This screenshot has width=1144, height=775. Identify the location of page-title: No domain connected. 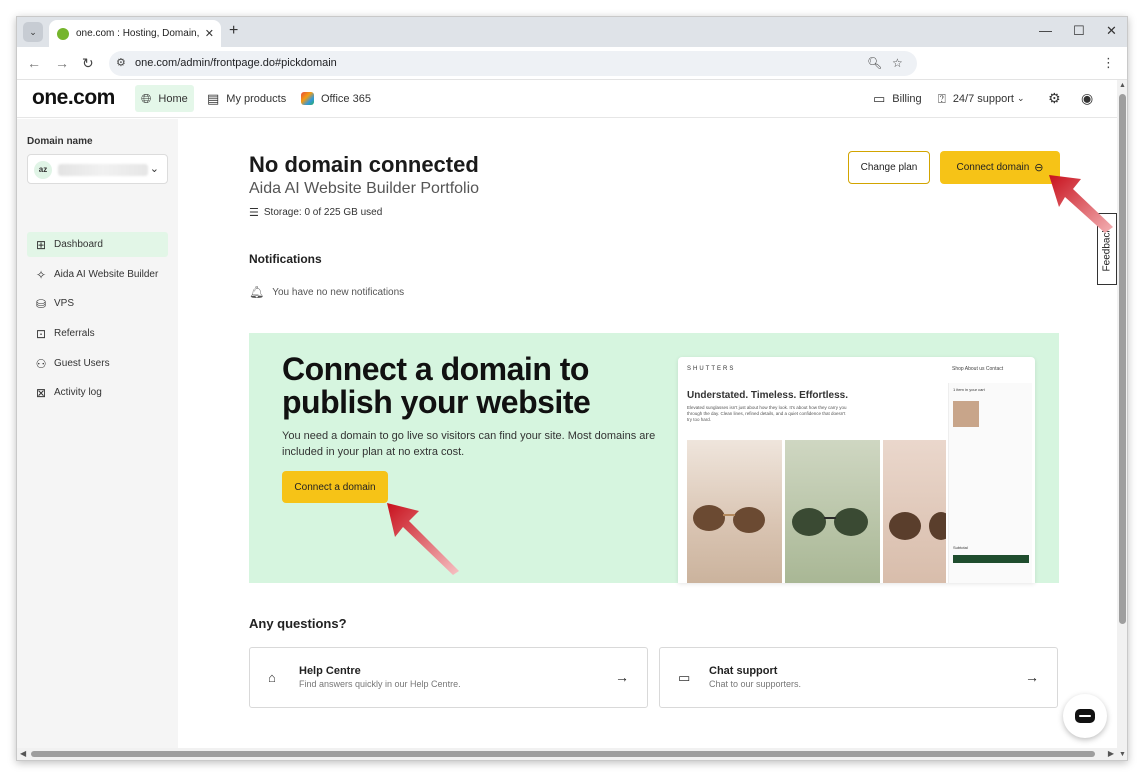
(364, 164).